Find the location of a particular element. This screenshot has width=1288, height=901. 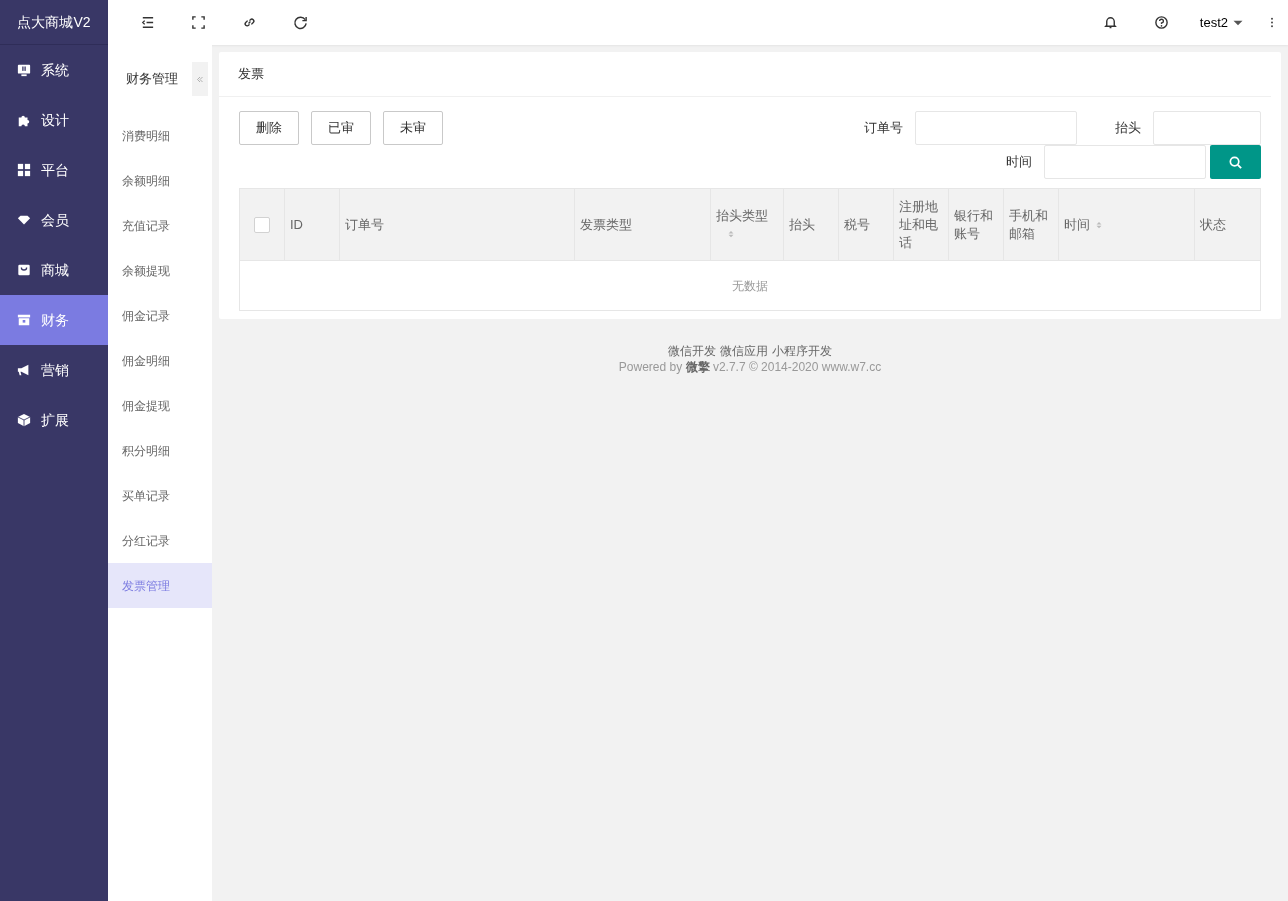

search-button is located at coordinates (1235, 162).